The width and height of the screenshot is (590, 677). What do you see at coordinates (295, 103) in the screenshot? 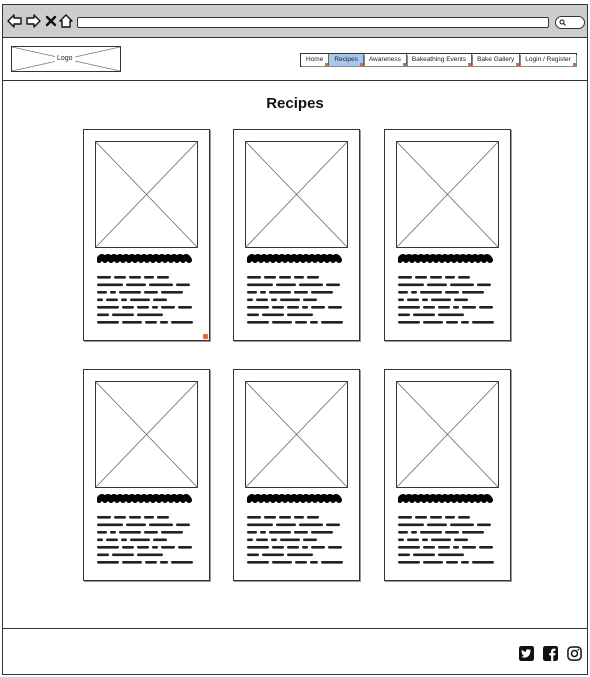
I see `page-title: Recipes` at bounding box center [295, 103].